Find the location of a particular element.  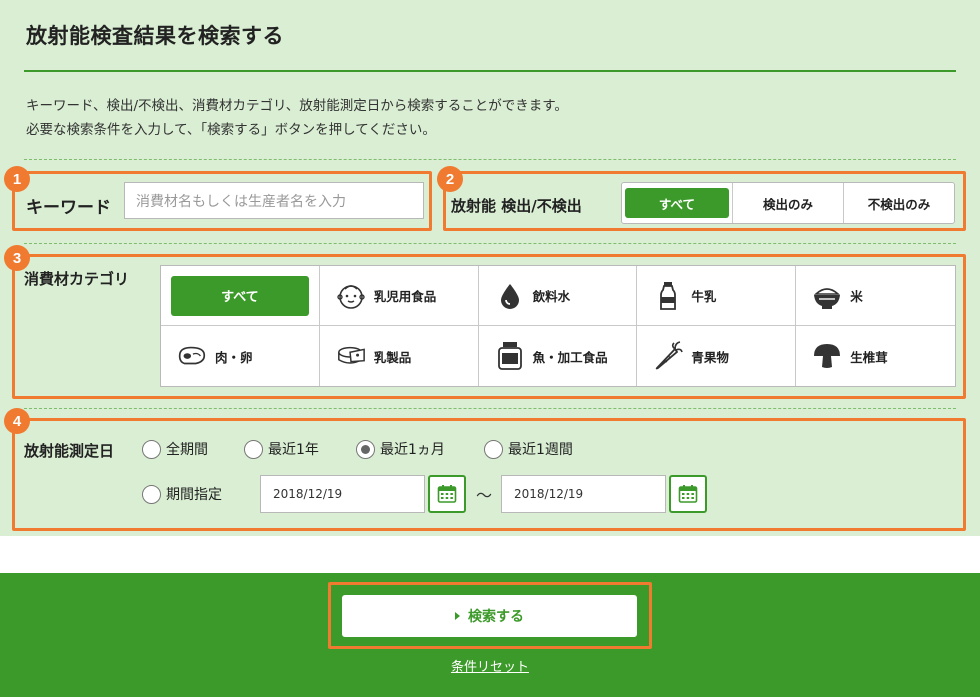

water-drop-icon is located at coordinates (510, 296).